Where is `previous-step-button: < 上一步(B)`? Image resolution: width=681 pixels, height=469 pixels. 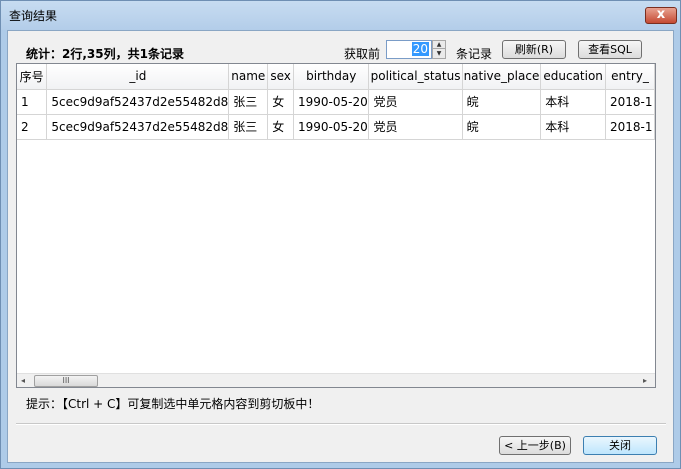 previous-step-button: < 上一步(B) is located at coordinates (535, 445).